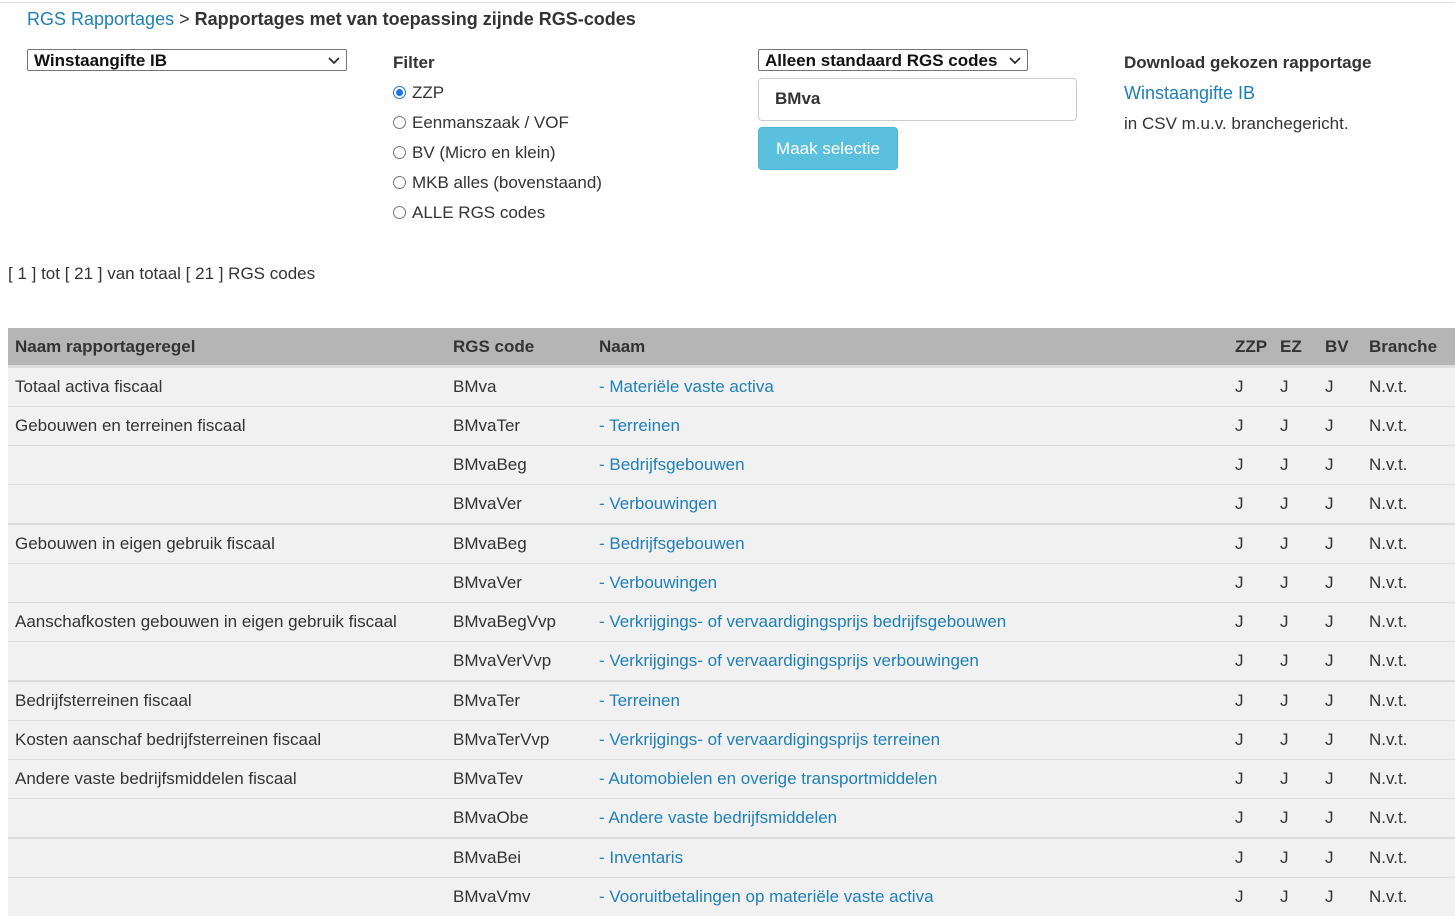  Describe the element at coordinates (519, 819) in the screenshot. I see `cell-rgs-code: BMvaObe` at that location.